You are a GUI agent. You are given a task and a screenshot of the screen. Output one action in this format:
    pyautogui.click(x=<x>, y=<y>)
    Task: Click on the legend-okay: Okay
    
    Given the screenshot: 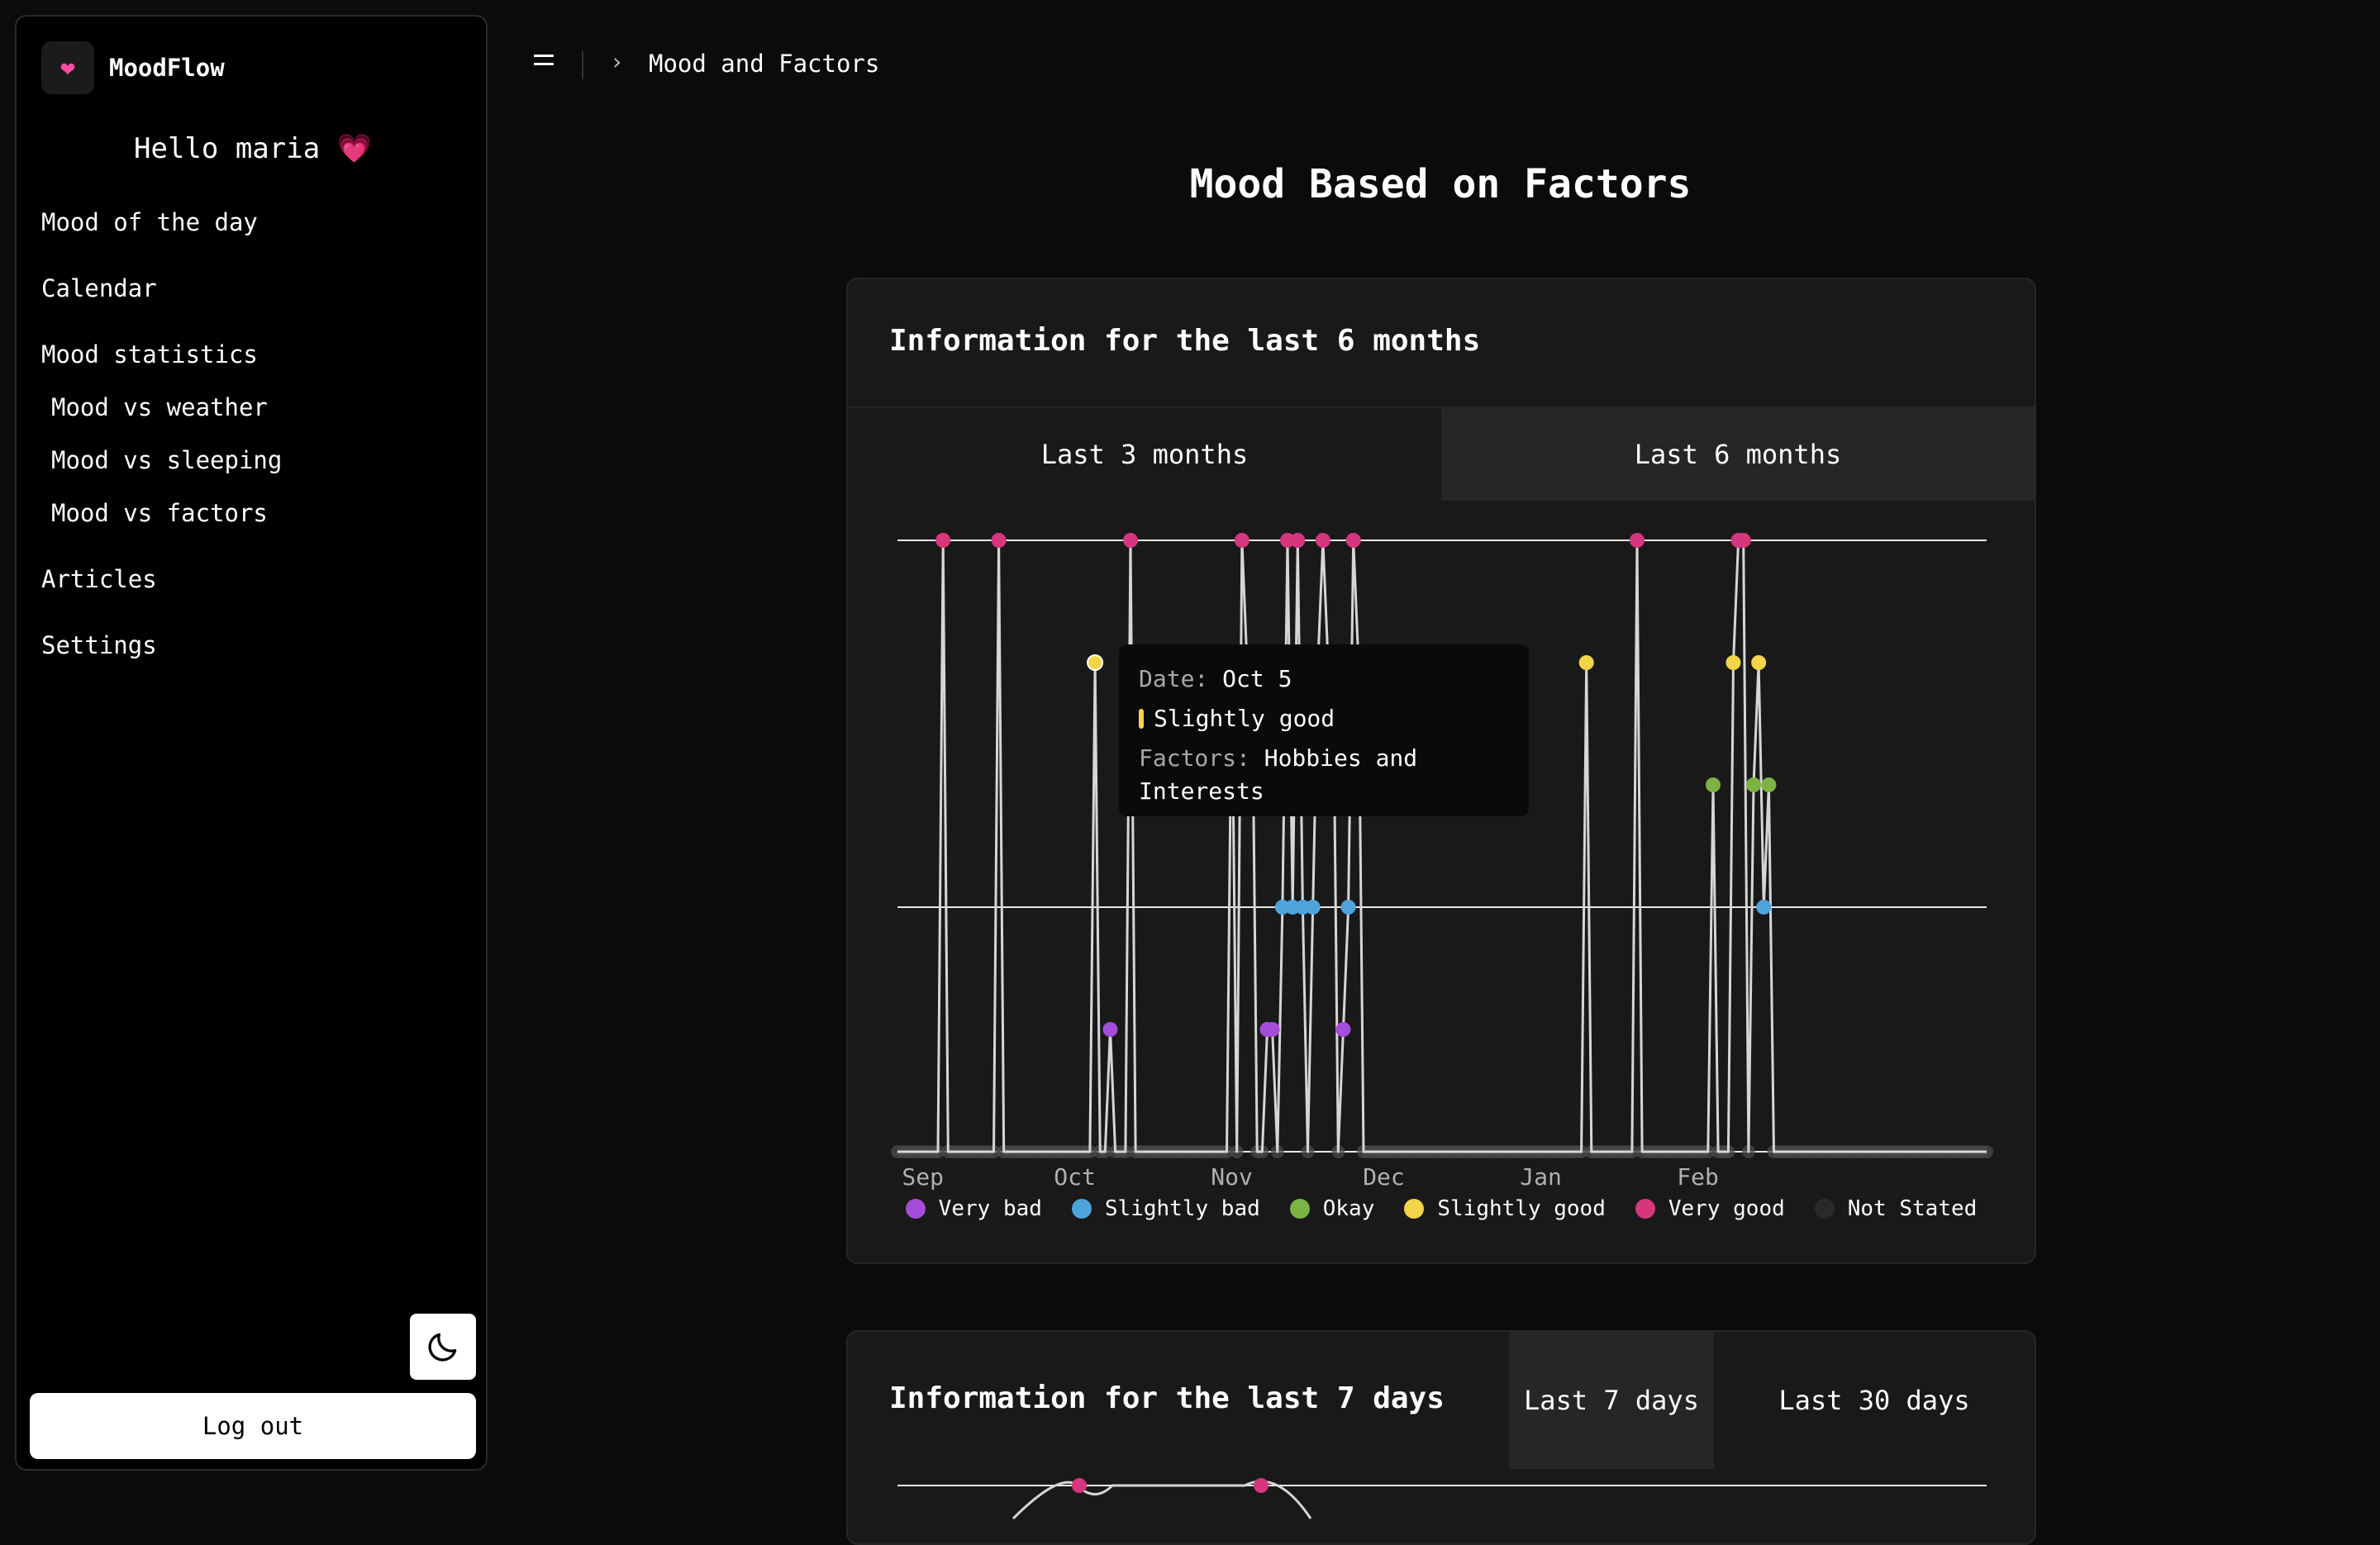 What is the action you would take?
    pyautogui.click(x=1332, y=1208)
    